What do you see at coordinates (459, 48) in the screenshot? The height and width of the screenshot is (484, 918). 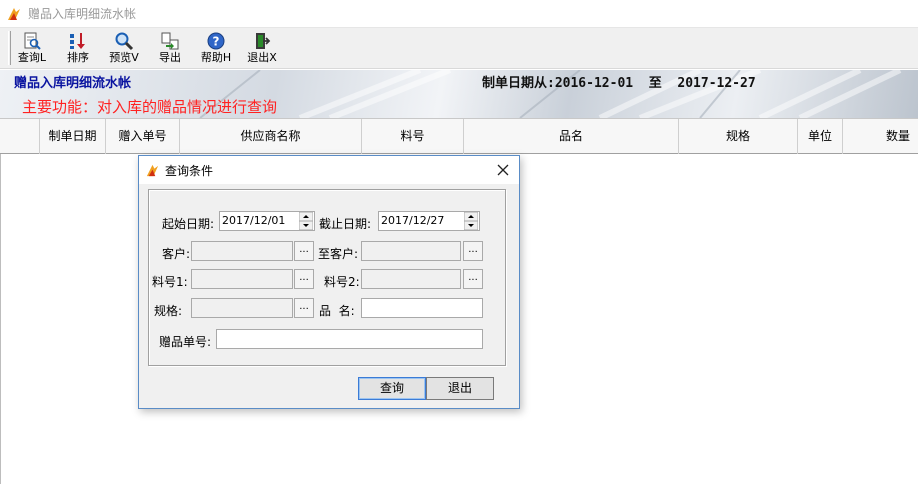 I see `toolbar: 查询L 排序 预览V 导出 ? 帮助H 退出X` at bounding box center [459, 48].